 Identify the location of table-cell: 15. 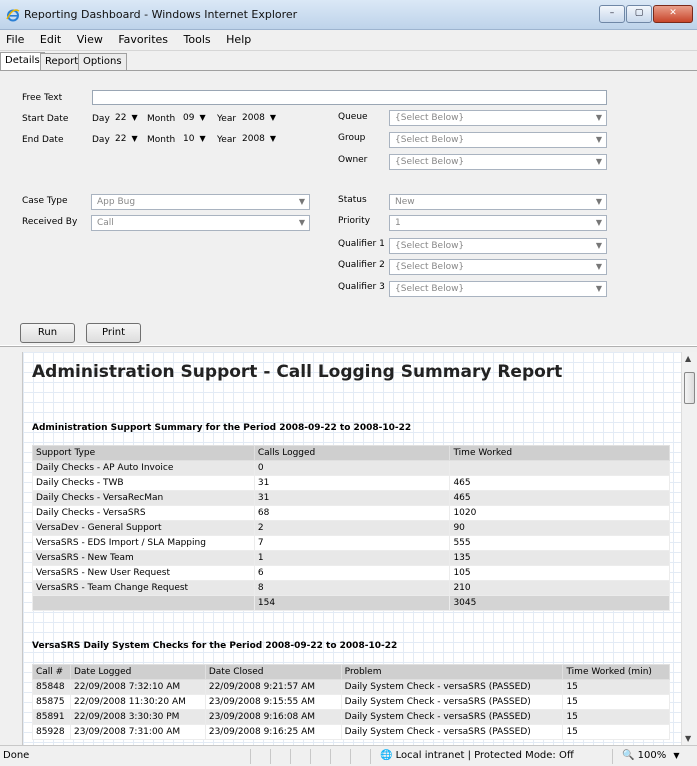
(616, 732).